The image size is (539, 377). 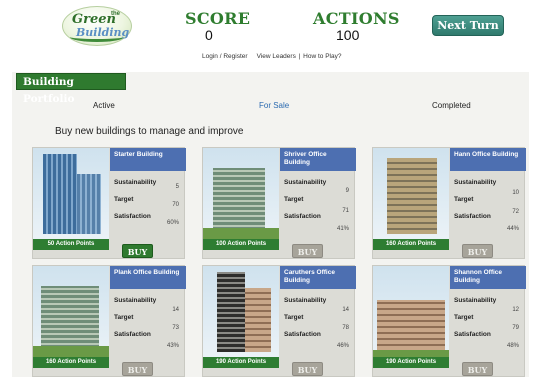 What do you see at coordinates (345, 328) in the screenshot?
I see `target-value: 78` at bounding box center [345, 328].